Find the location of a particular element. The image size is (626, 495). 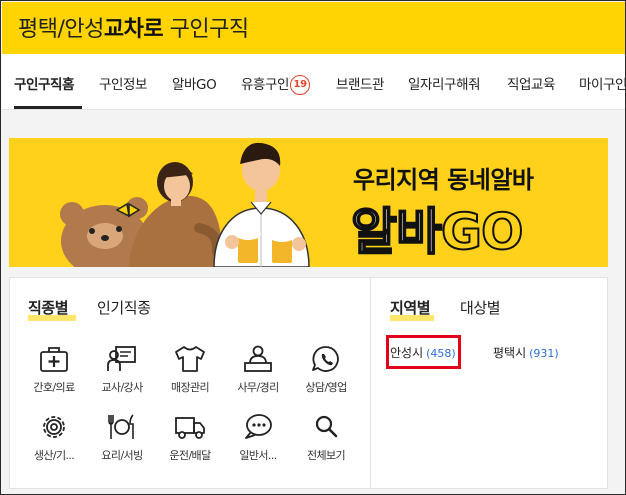

nav-item-brand: 브랜드관 is located at coordinates (360, 83).